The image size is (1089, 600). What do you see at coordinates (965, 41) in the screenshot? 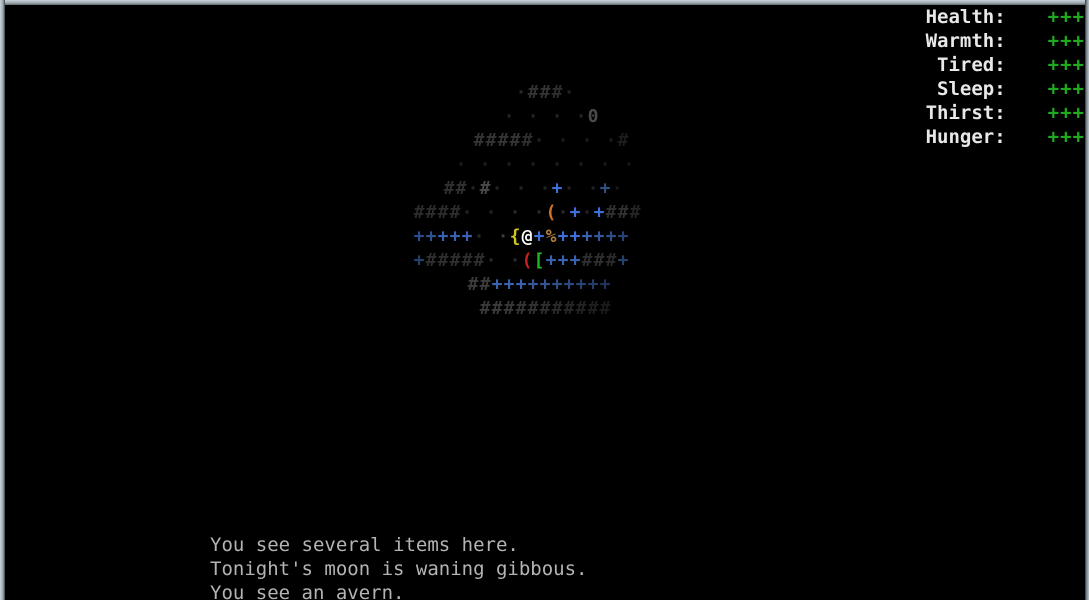
I see `status-label: Warmth:` at bounding box center [965, 41].